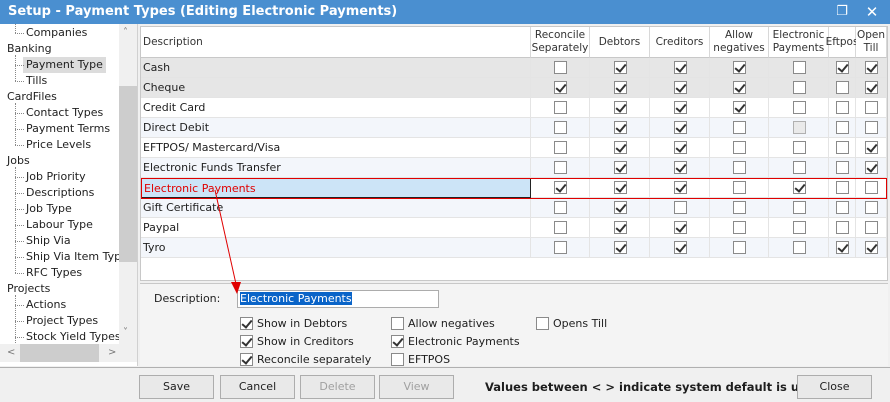 The width and height of the screenshot is (890, 402). What do you see at coordinates (443, 323) in the screenshot?
I see `detail-checkbox: Allow negatives` at bounding box center [443, 323].